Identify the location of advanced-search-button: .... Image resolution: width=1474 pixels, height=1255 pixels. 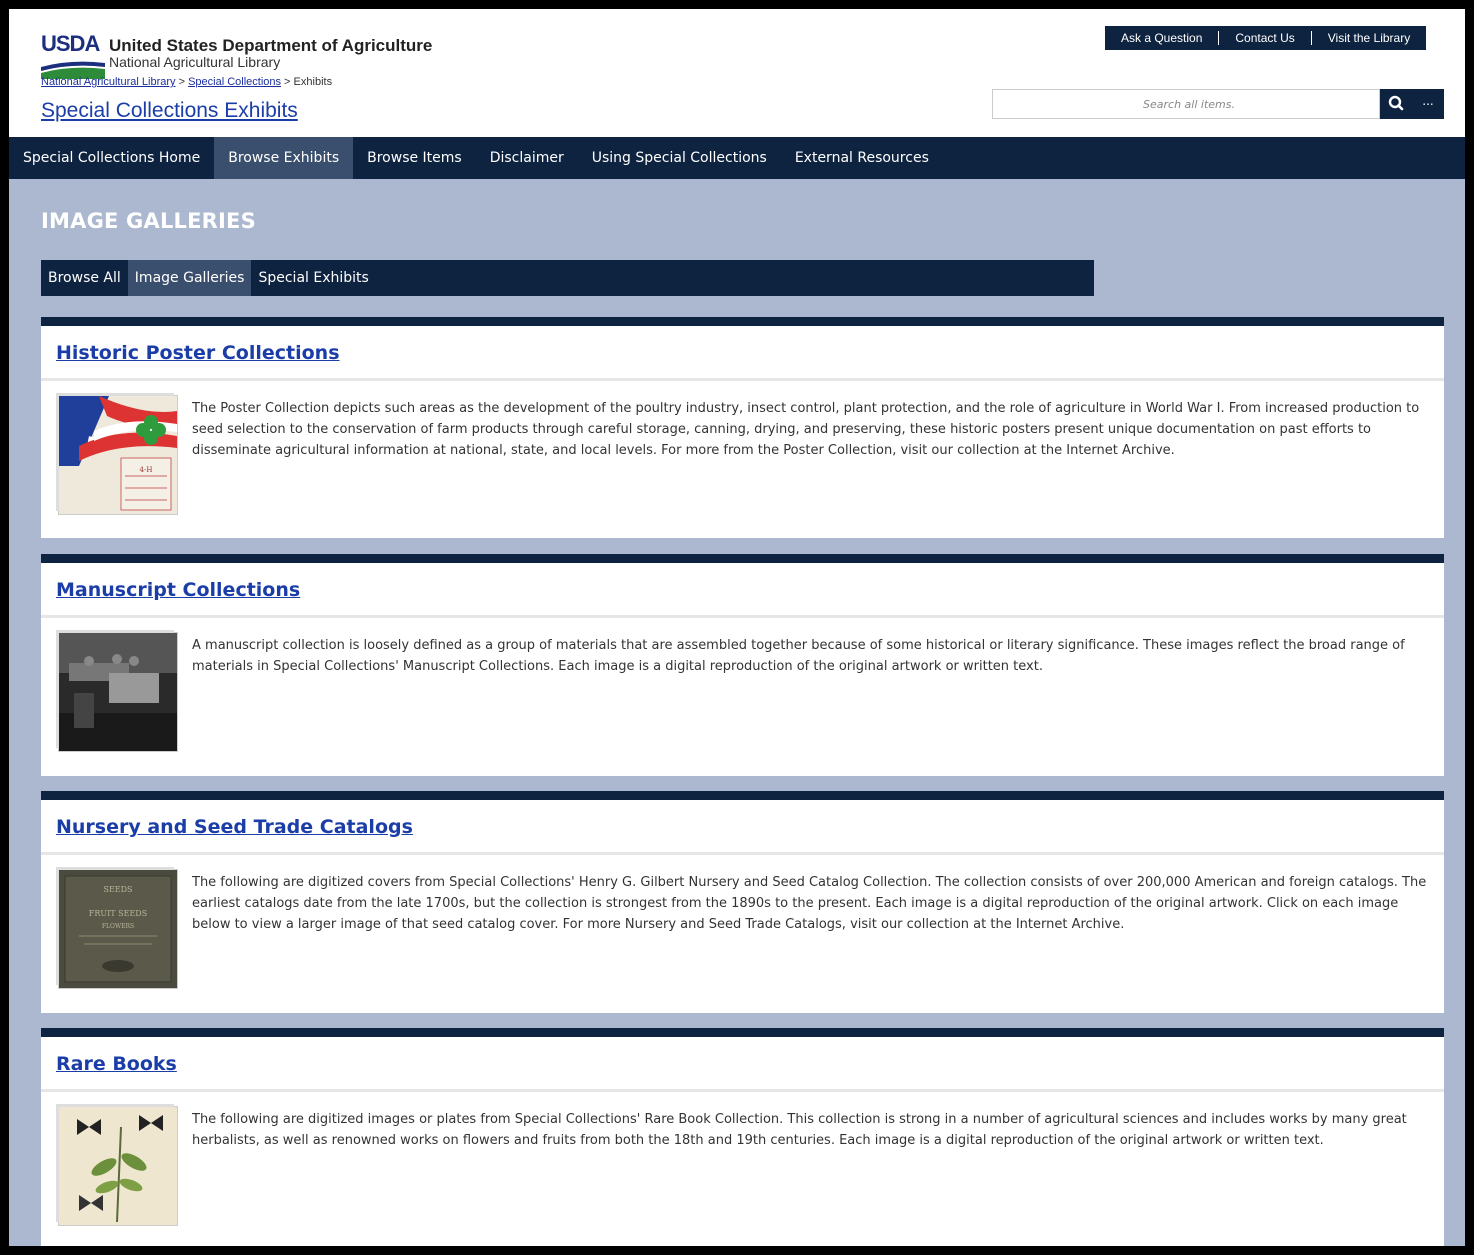
(1428, 104).